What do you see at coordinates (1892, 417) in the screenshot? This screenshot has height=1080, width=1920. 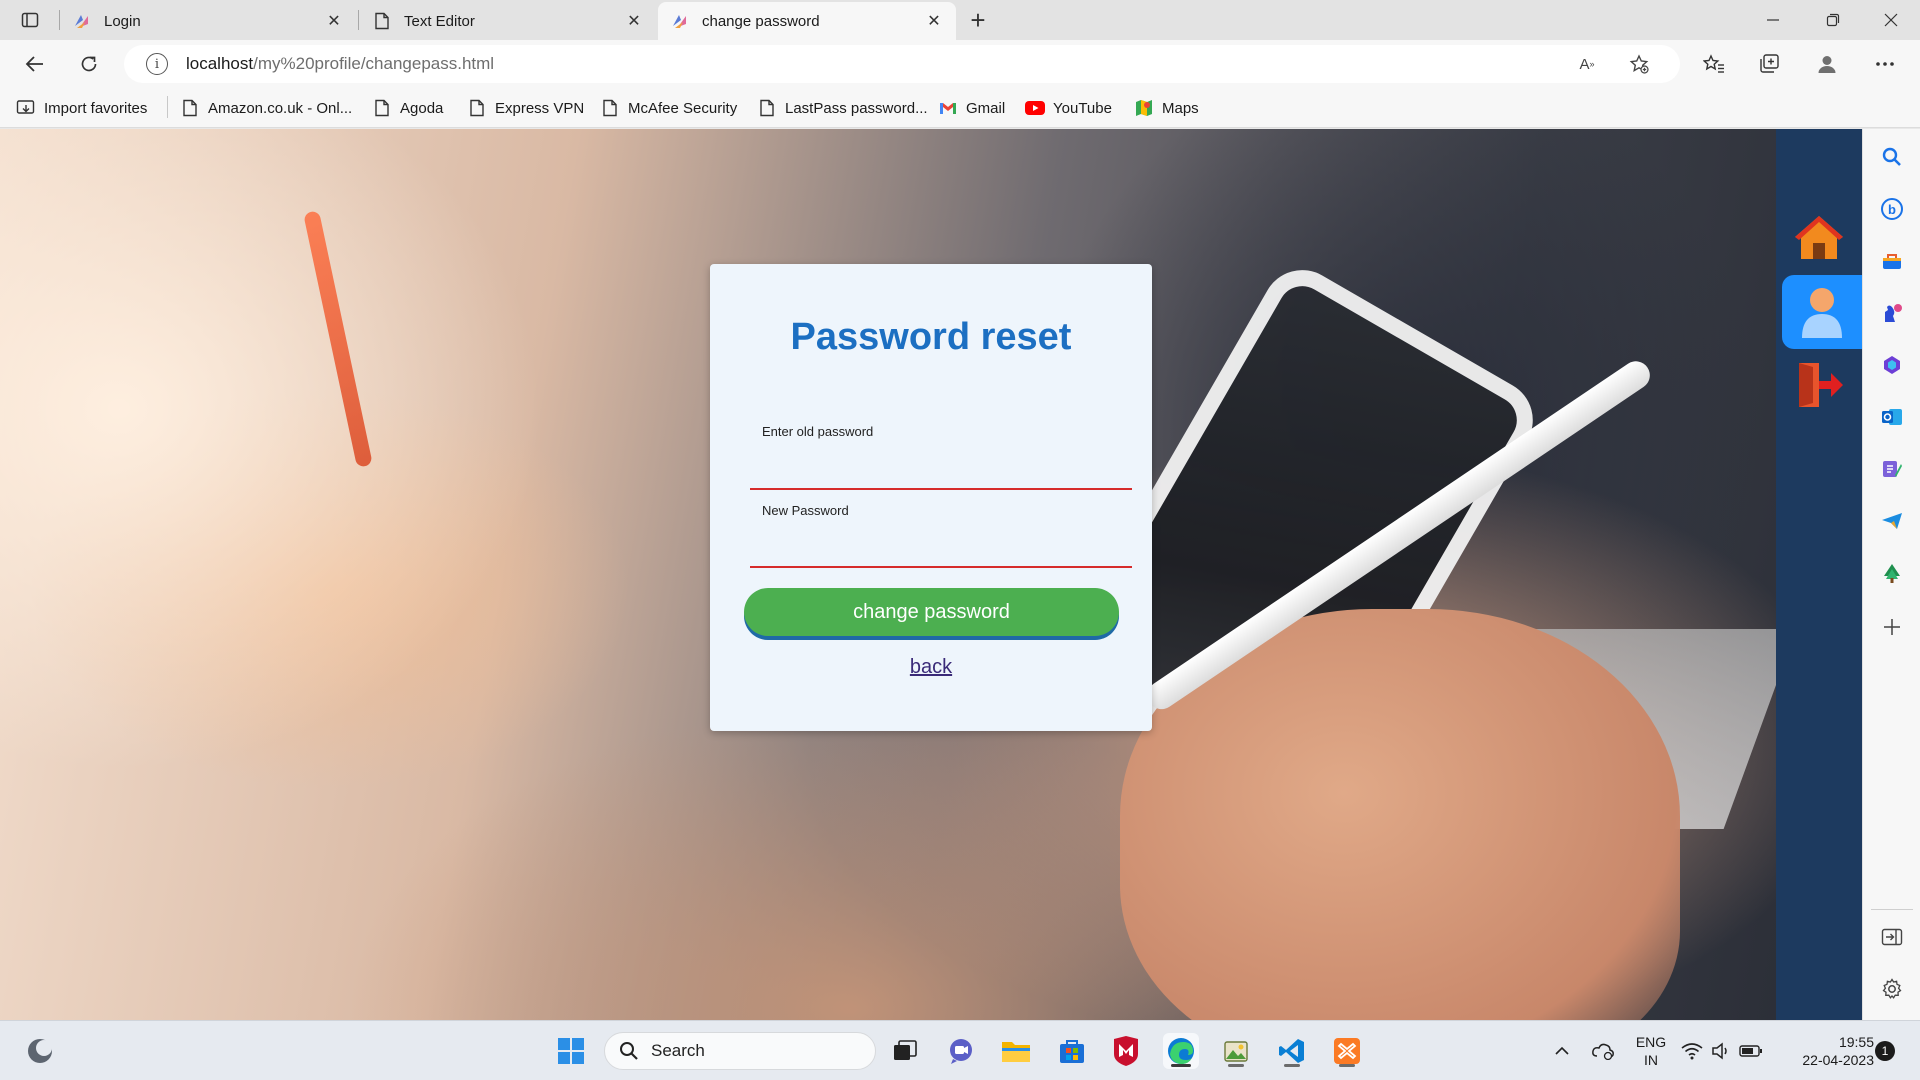 I see `outlook-icon` at bounding box center [1892, 417].